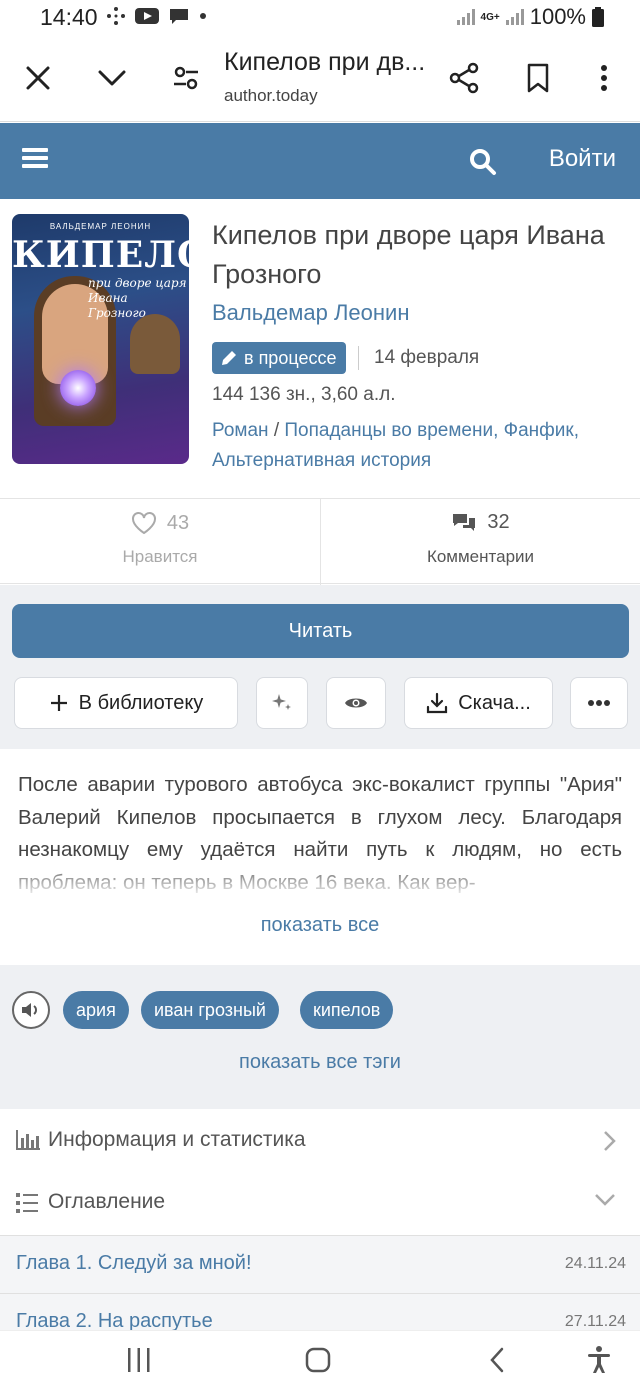 This screenshot has height=1388, width=640. What do you see at coordinates (107, 1201) in the screenshot?
I see `toc-label: Оглавление` at bounding box center [107, 1201].